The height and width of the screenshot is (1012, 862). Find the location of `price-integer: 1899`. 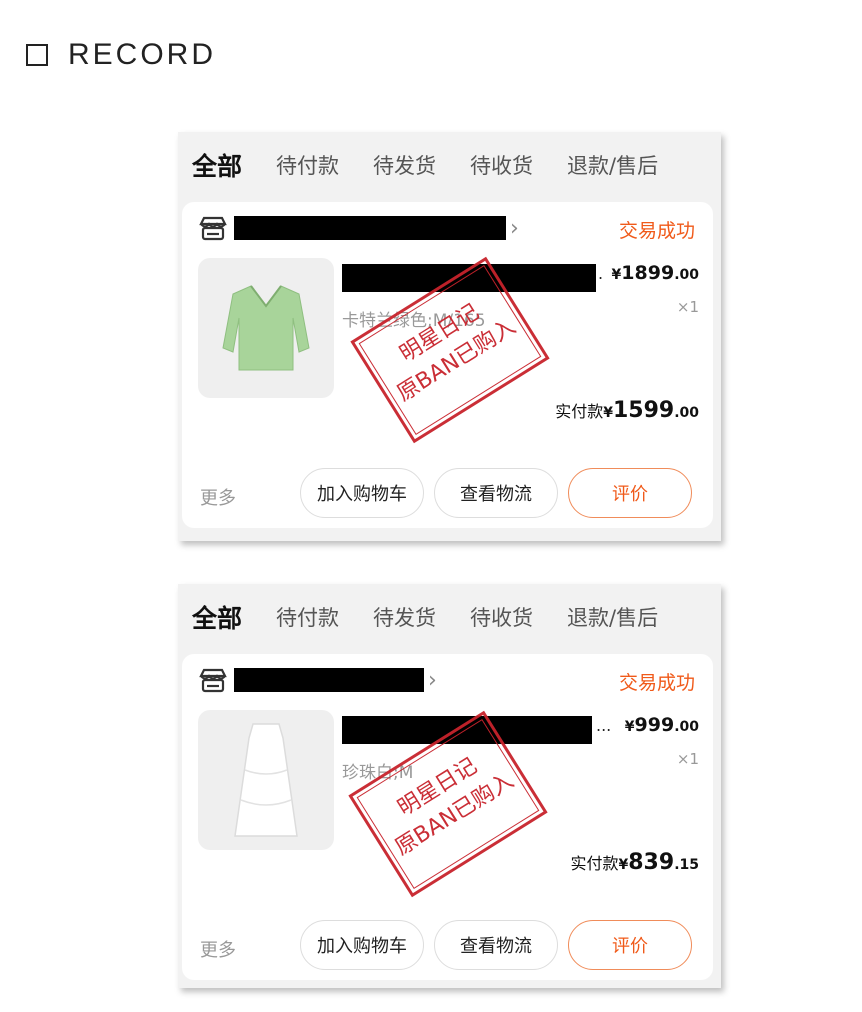

price-integer: 1899 is located at coordinates (648, 273).